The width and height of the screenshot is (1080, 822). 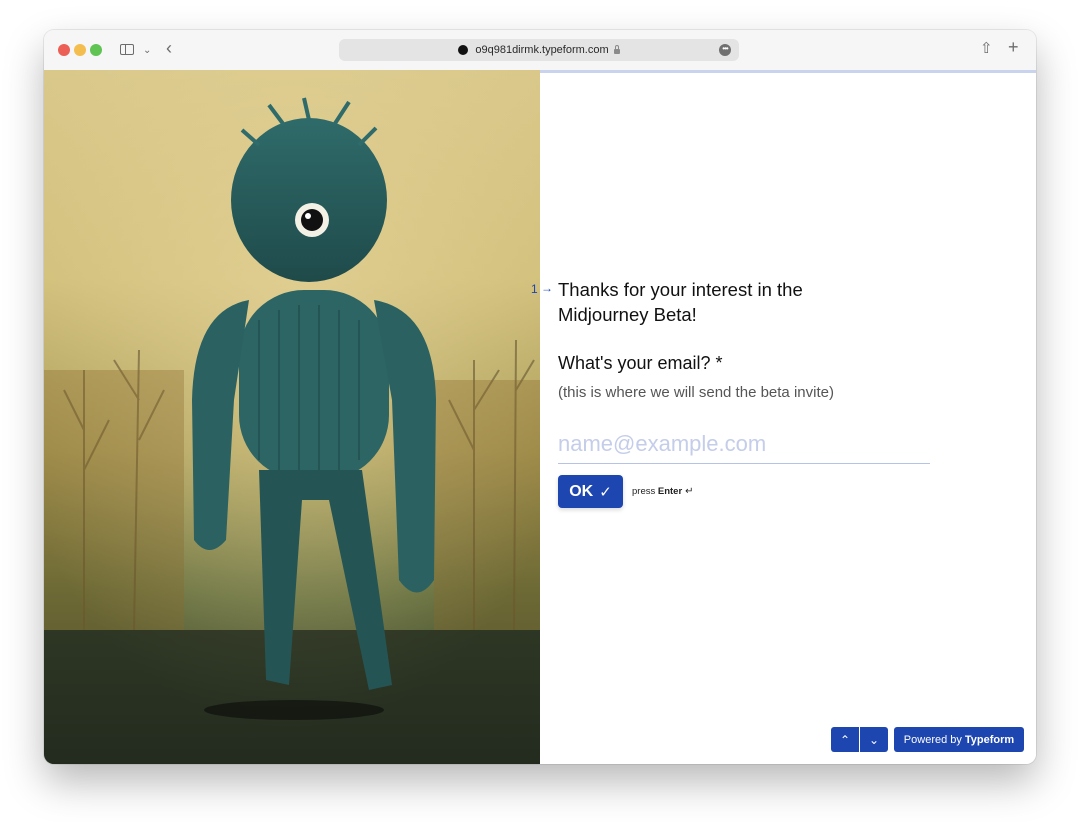 I want to click on question-number: 1, so click(x=534, y=289).